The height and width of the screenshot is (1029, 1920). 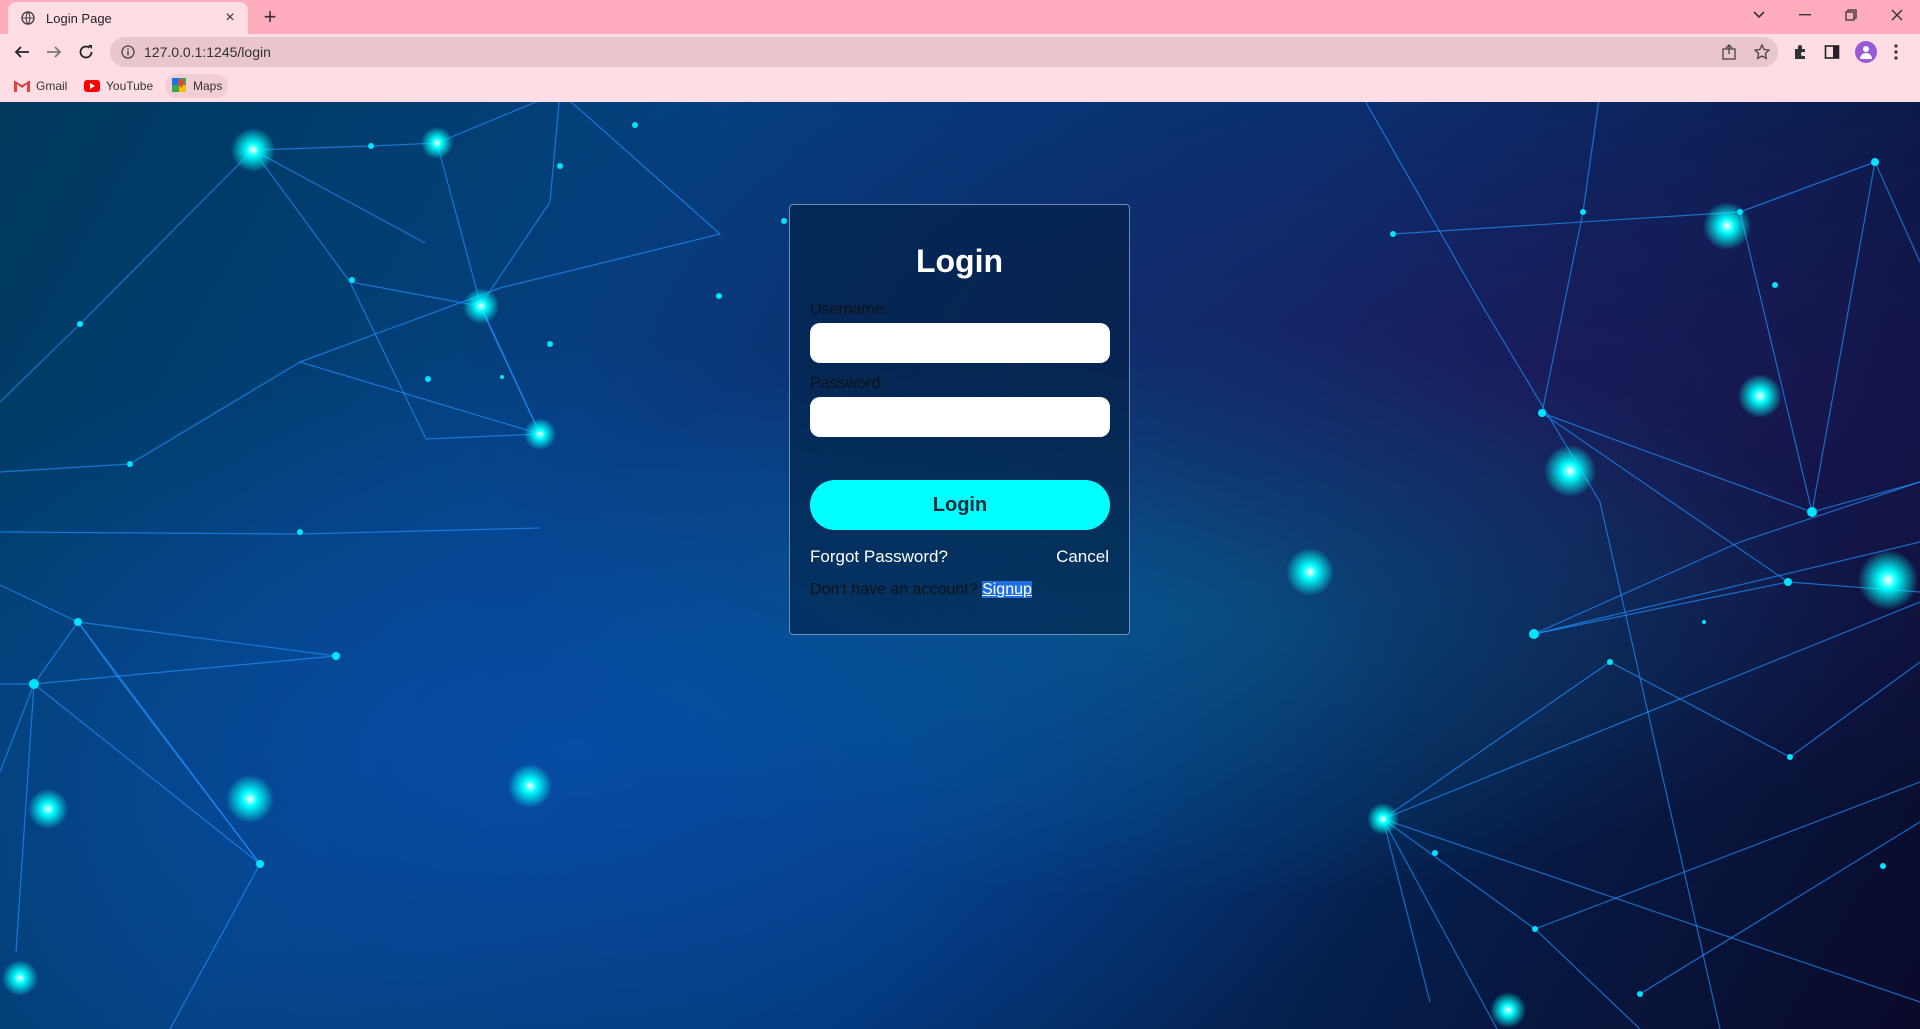 What do you see at coordinates (1762, 52) in the screenshot?
I see `bookmark-star-icon` at bounding box center [1762, 52].